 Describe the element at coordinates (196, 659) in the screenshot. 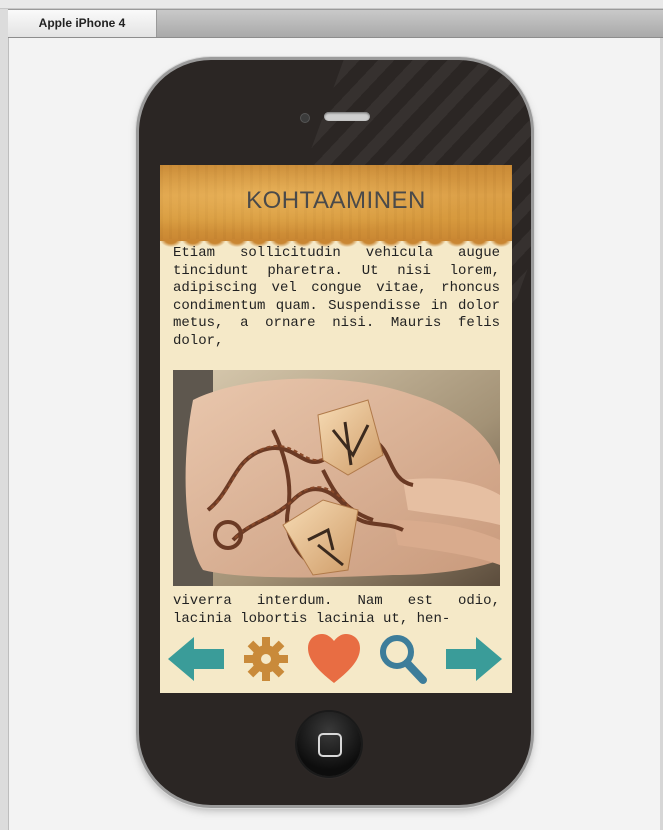

I see `arrow-left-icon` at that location.